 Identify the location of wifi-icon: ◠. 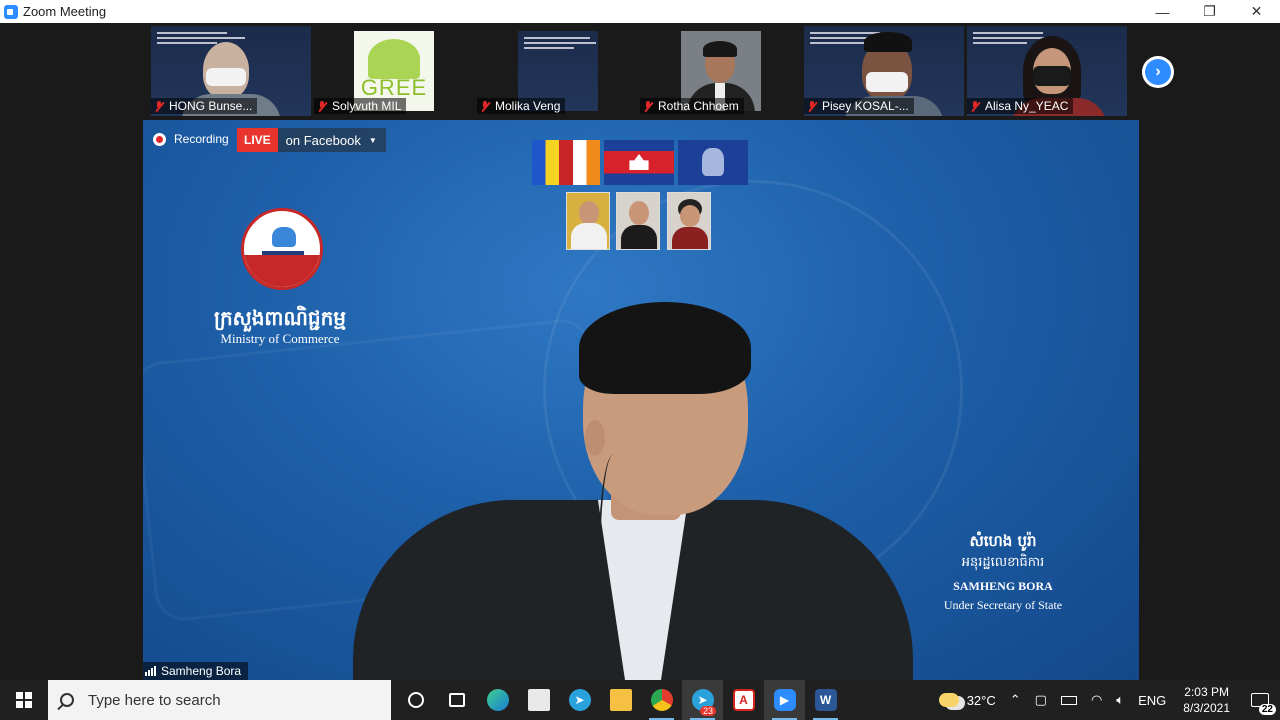
(1096, 700).